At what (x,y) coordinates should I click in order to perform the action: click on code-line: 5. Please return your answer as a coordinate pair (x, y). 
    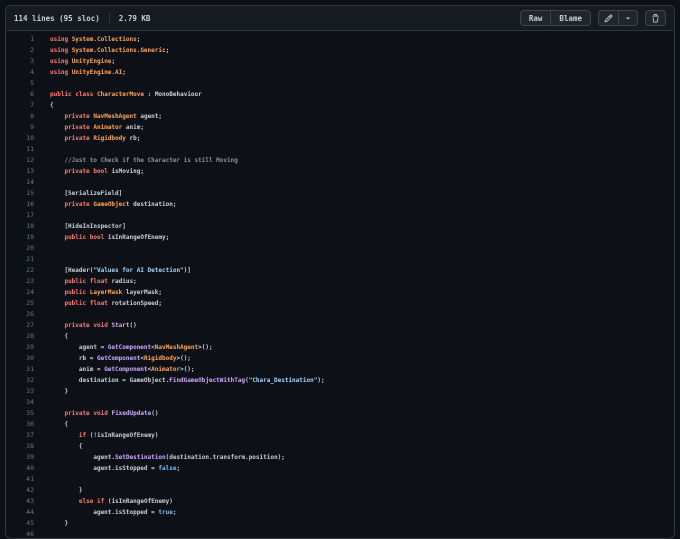
    Looking at the image, I should click on (340, 83).